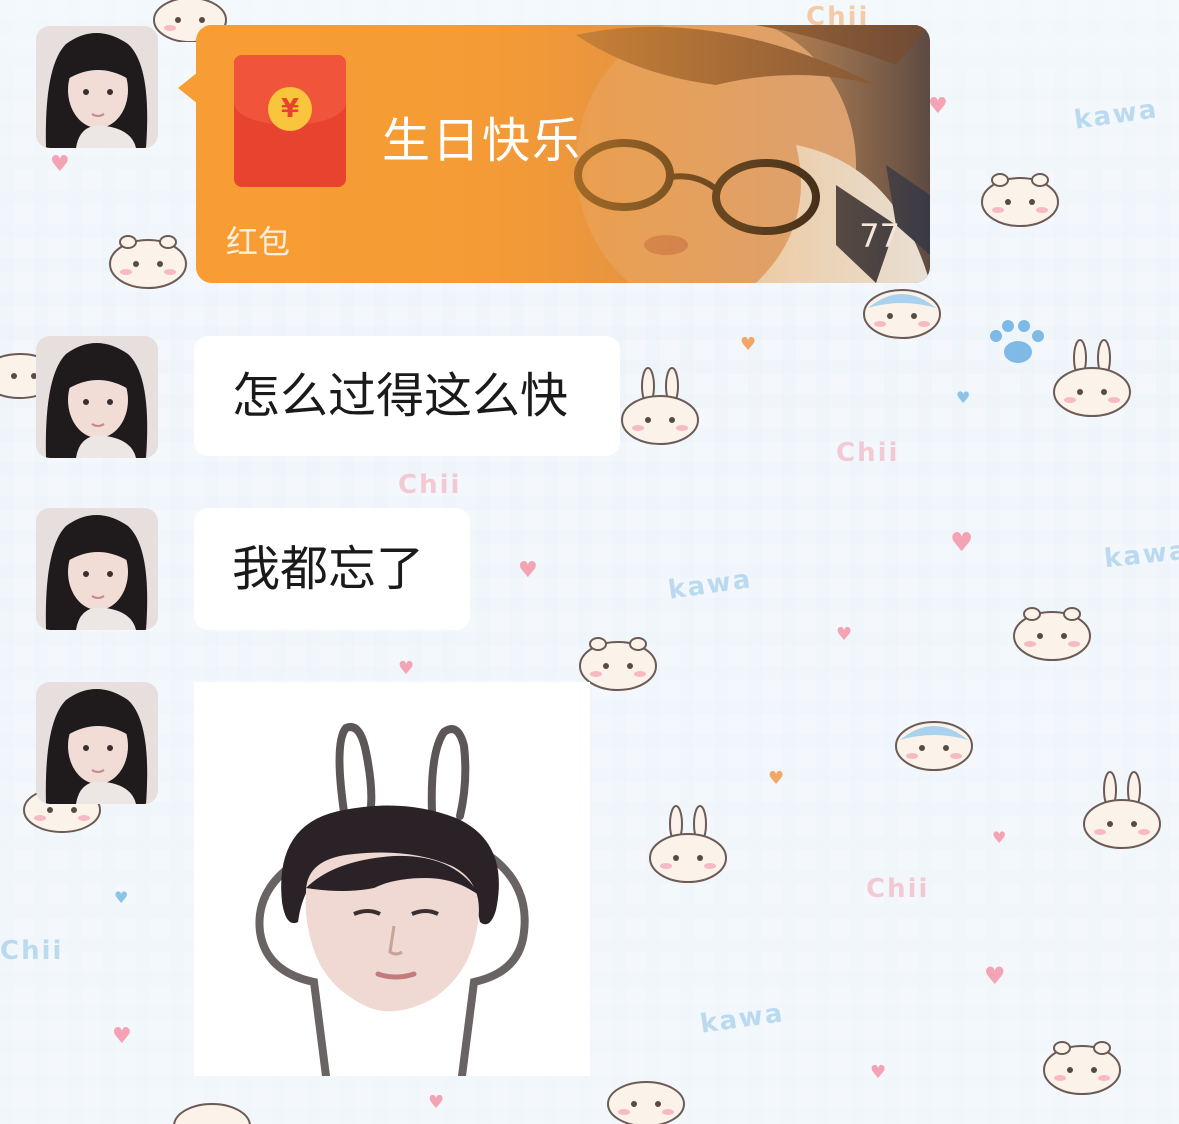 The width and height of the screenshot is (1179, 1124). What do you see at coordinates (482, 141) in the screenshot?
I see `red-packet-title: 生日快乐` at bounding box center [482, 141].